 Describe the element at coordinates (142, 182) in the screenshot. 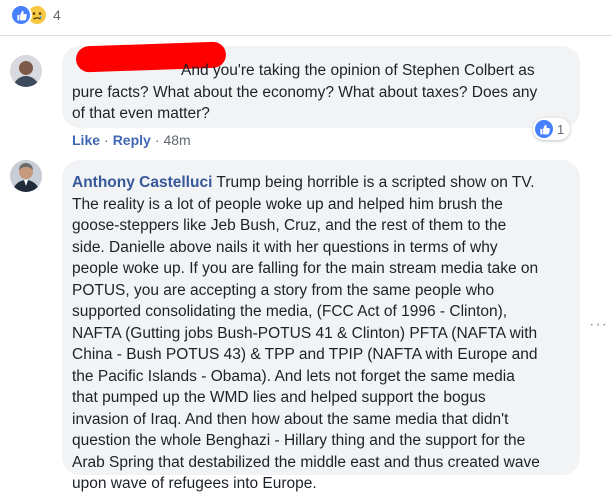

I see `comment-author-link: Anthony Castelluci` at that location.